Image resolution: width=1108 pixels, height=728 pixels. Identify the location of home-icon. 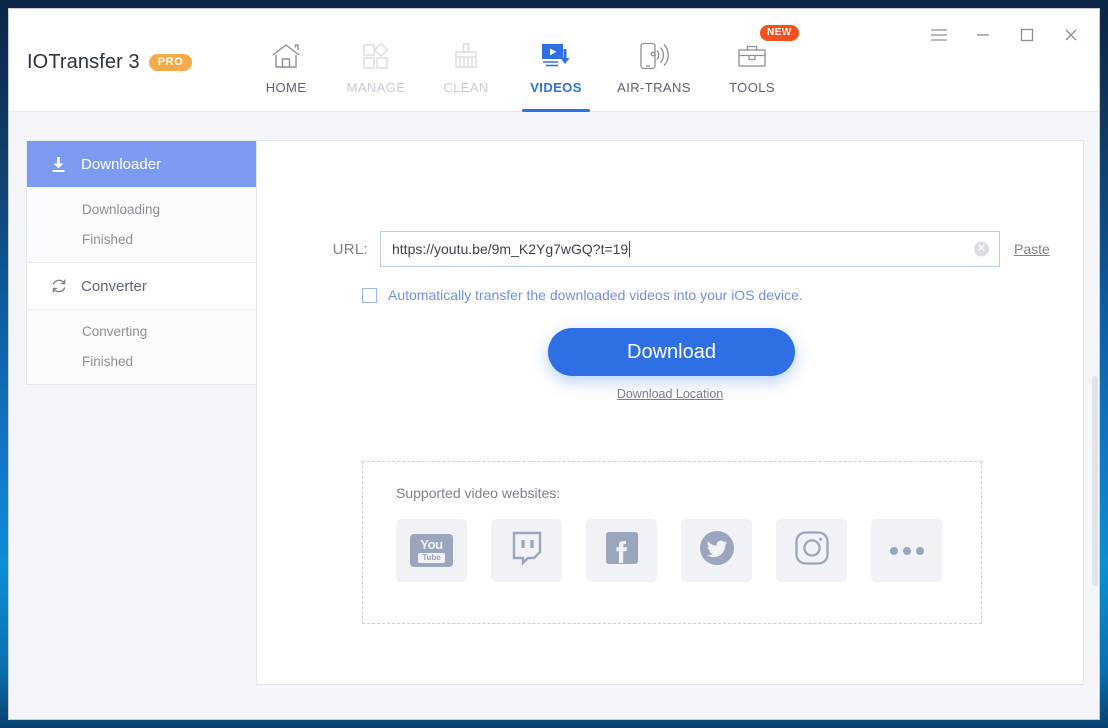
(286, 56).